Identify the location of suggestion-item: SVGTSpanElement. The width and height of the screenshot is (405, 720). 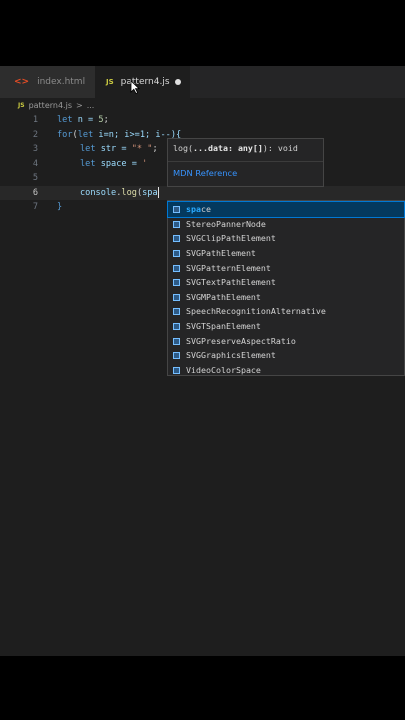
(286, 326).